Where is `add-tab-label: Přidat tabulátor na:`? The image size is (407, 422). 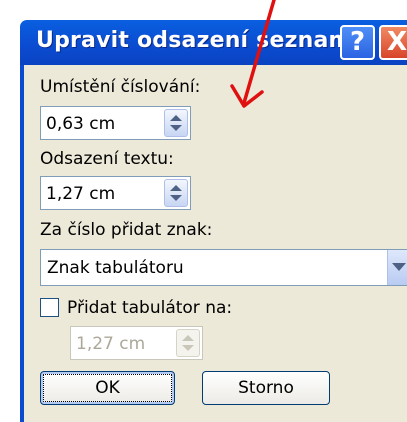 add-tab-label: Přidat tabulátor na: is located at coordinates (149, 308).